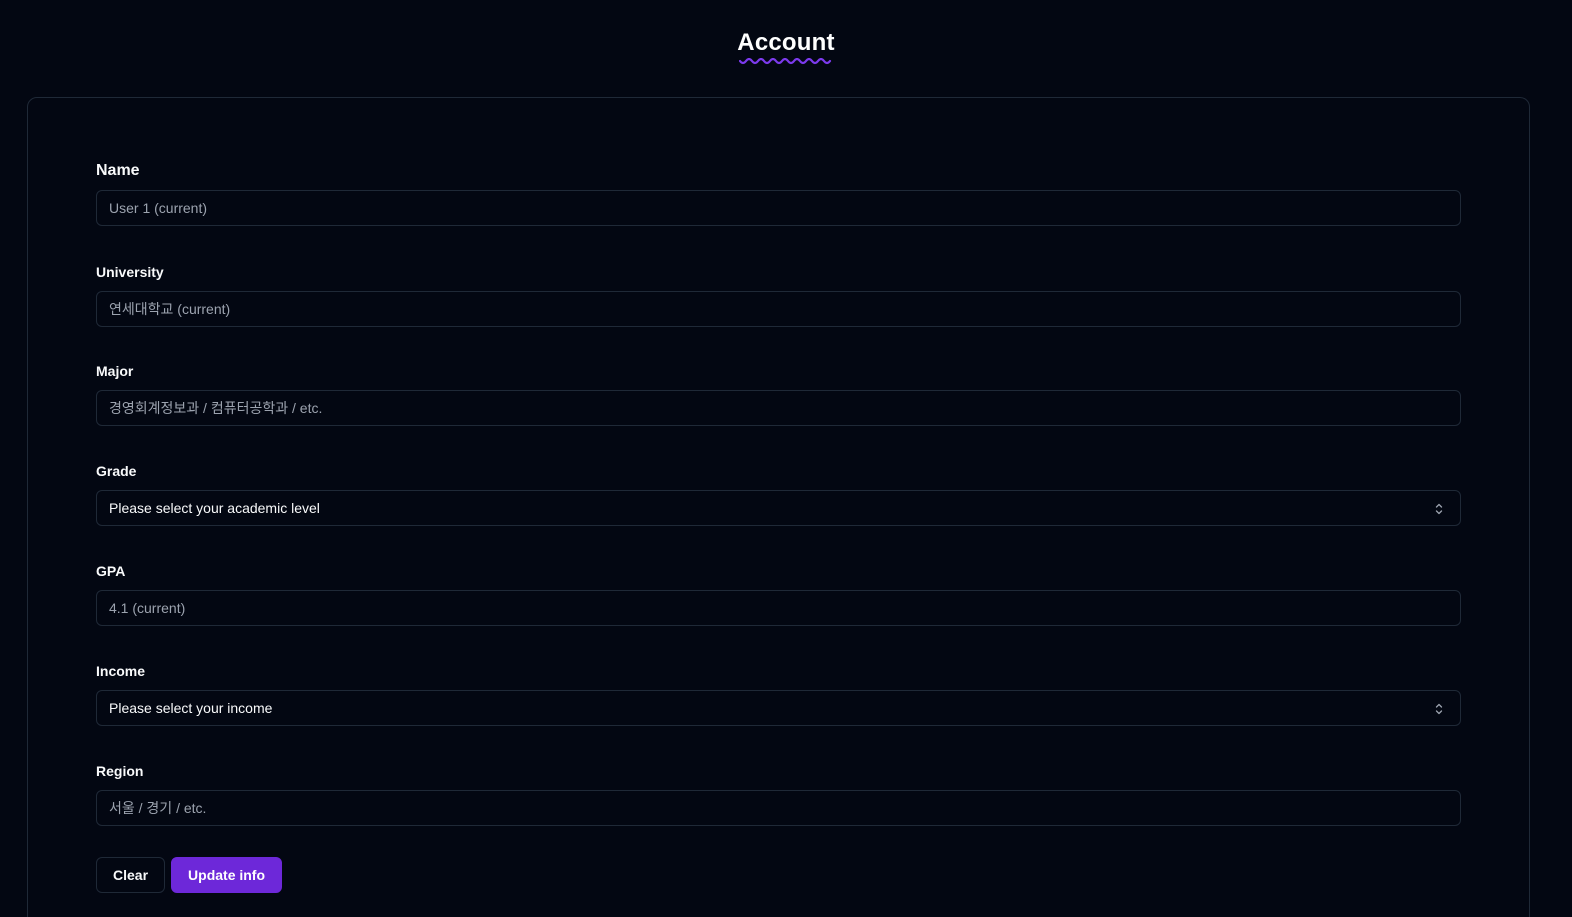 This screenshot has height=917, width=1572. I want to click on major-label: Major, so click(115, 371).